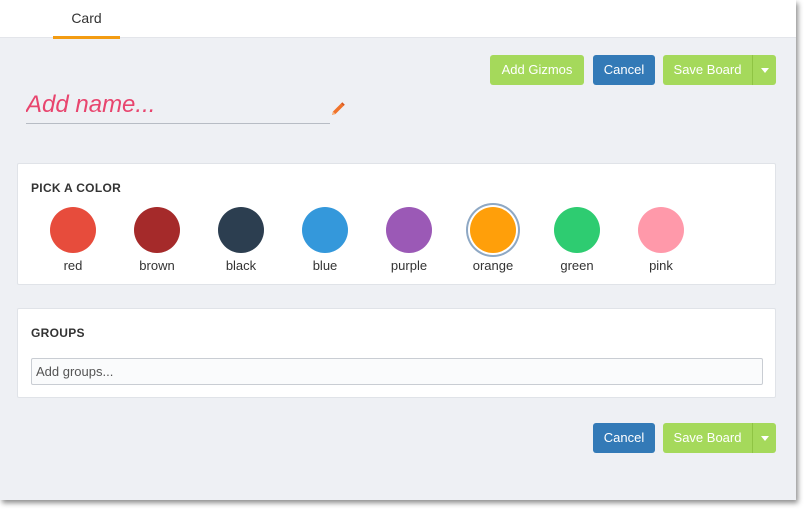  I want to click on footer-save-board-button: Save Board, so click(707, 438).